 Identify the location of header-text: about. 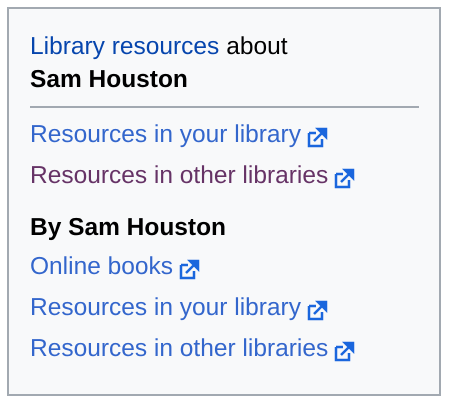
(257, 47).